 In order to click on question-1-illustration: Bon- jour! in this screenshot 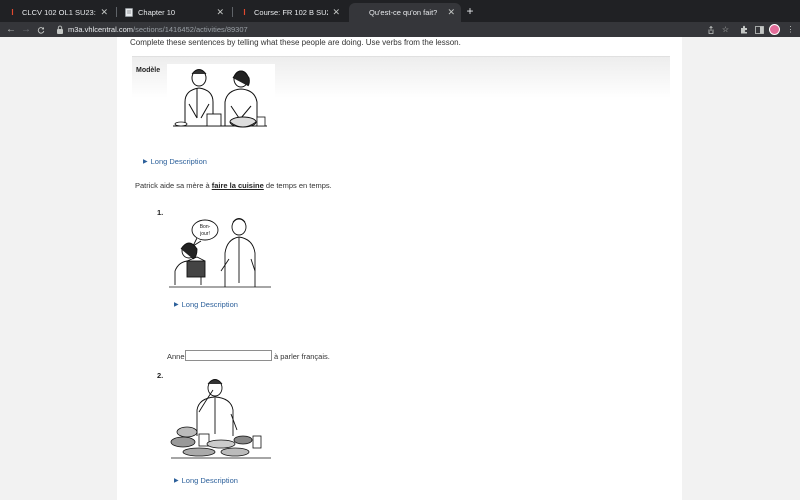, I will do `click(220, 251)`.